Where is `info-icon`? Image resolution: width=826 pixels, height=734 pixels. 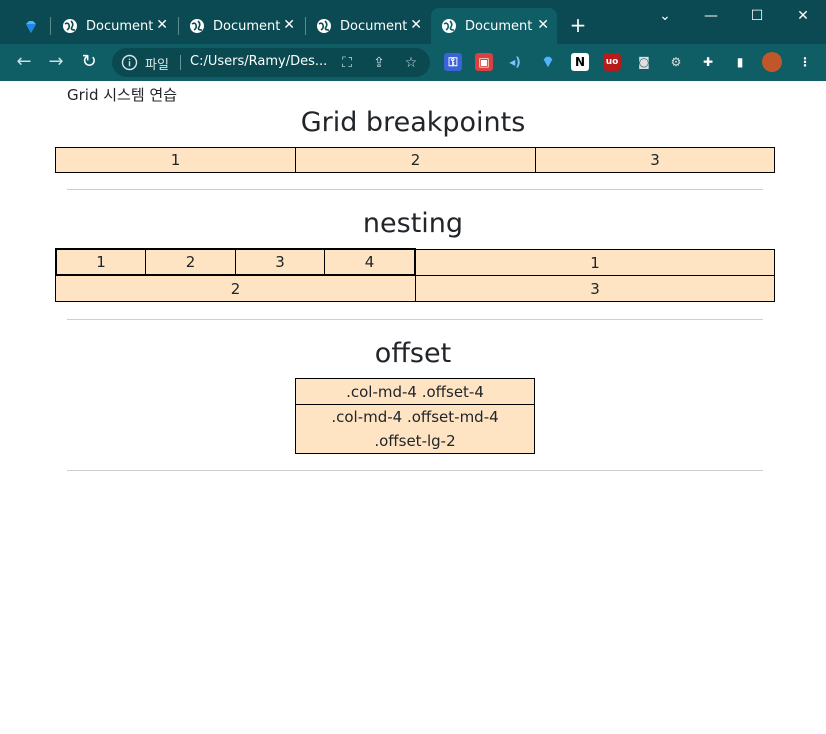 info-icon is located at coordinates (129, 62).